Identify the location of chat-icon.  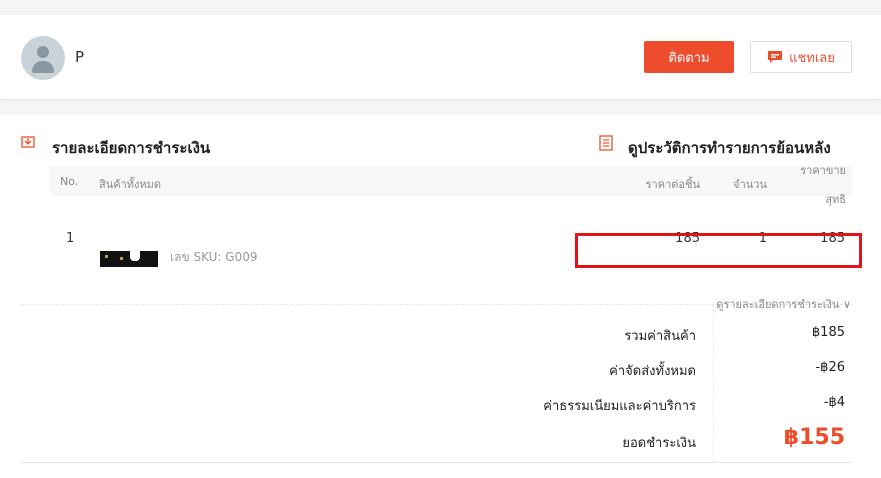
(775, 57).